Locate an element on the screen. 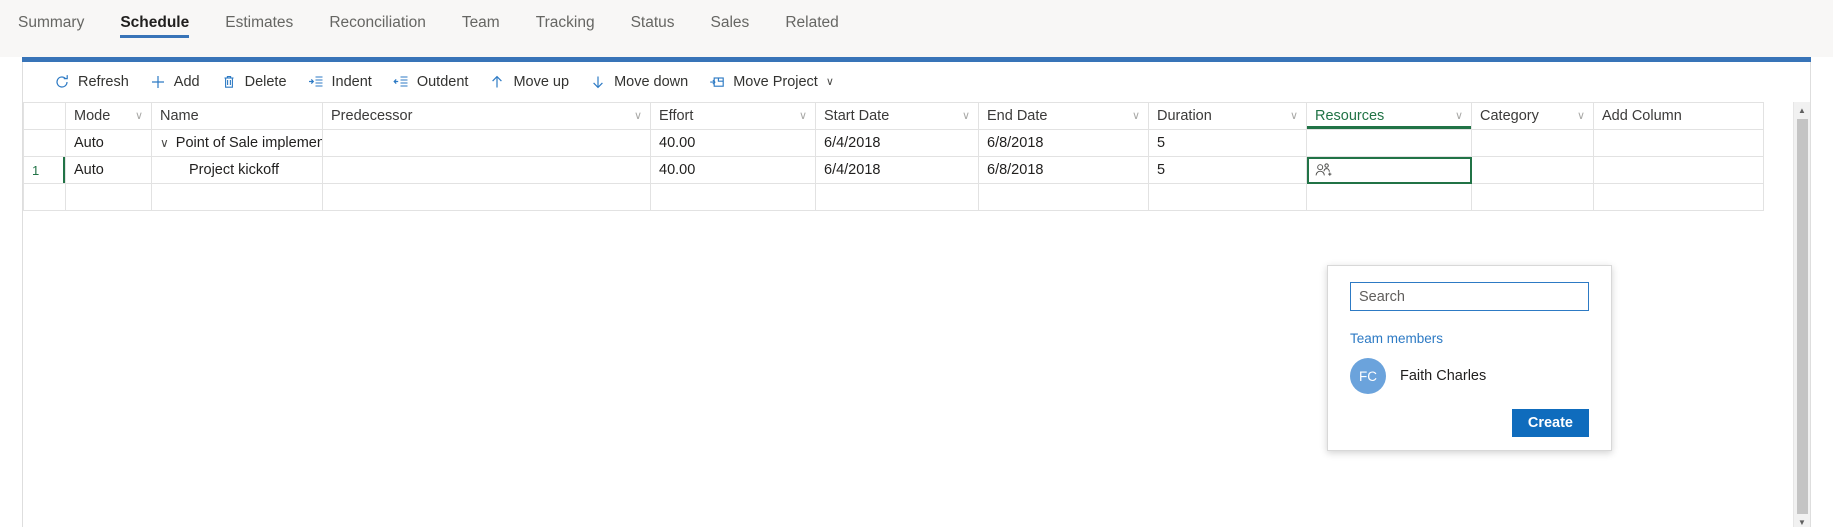  nav-tab-status: Status is located at coordinates (653, 23).